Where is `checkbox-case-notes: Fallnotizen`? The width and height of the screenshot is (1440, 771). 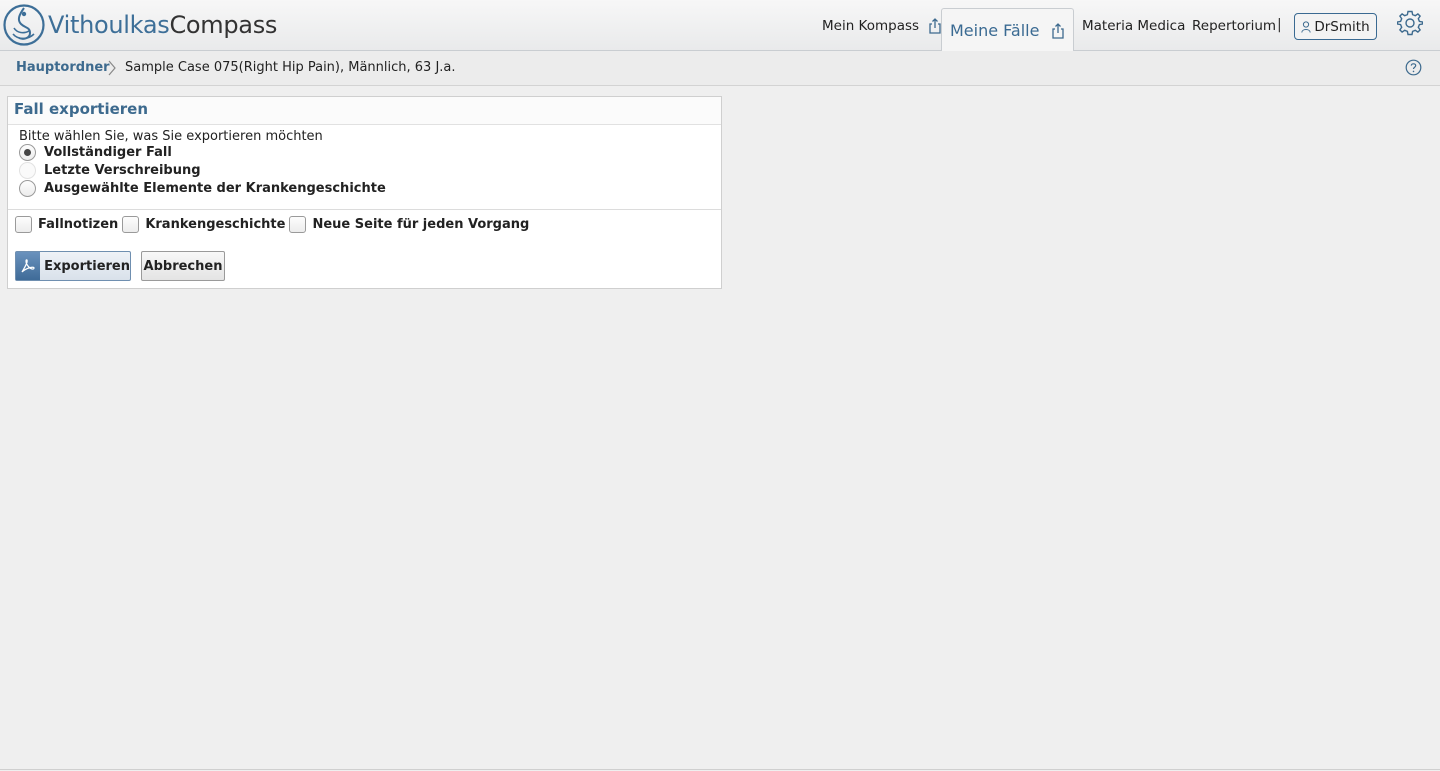 checkbox-case-notes: Fallnotizen is located at coordinates (66, 224).